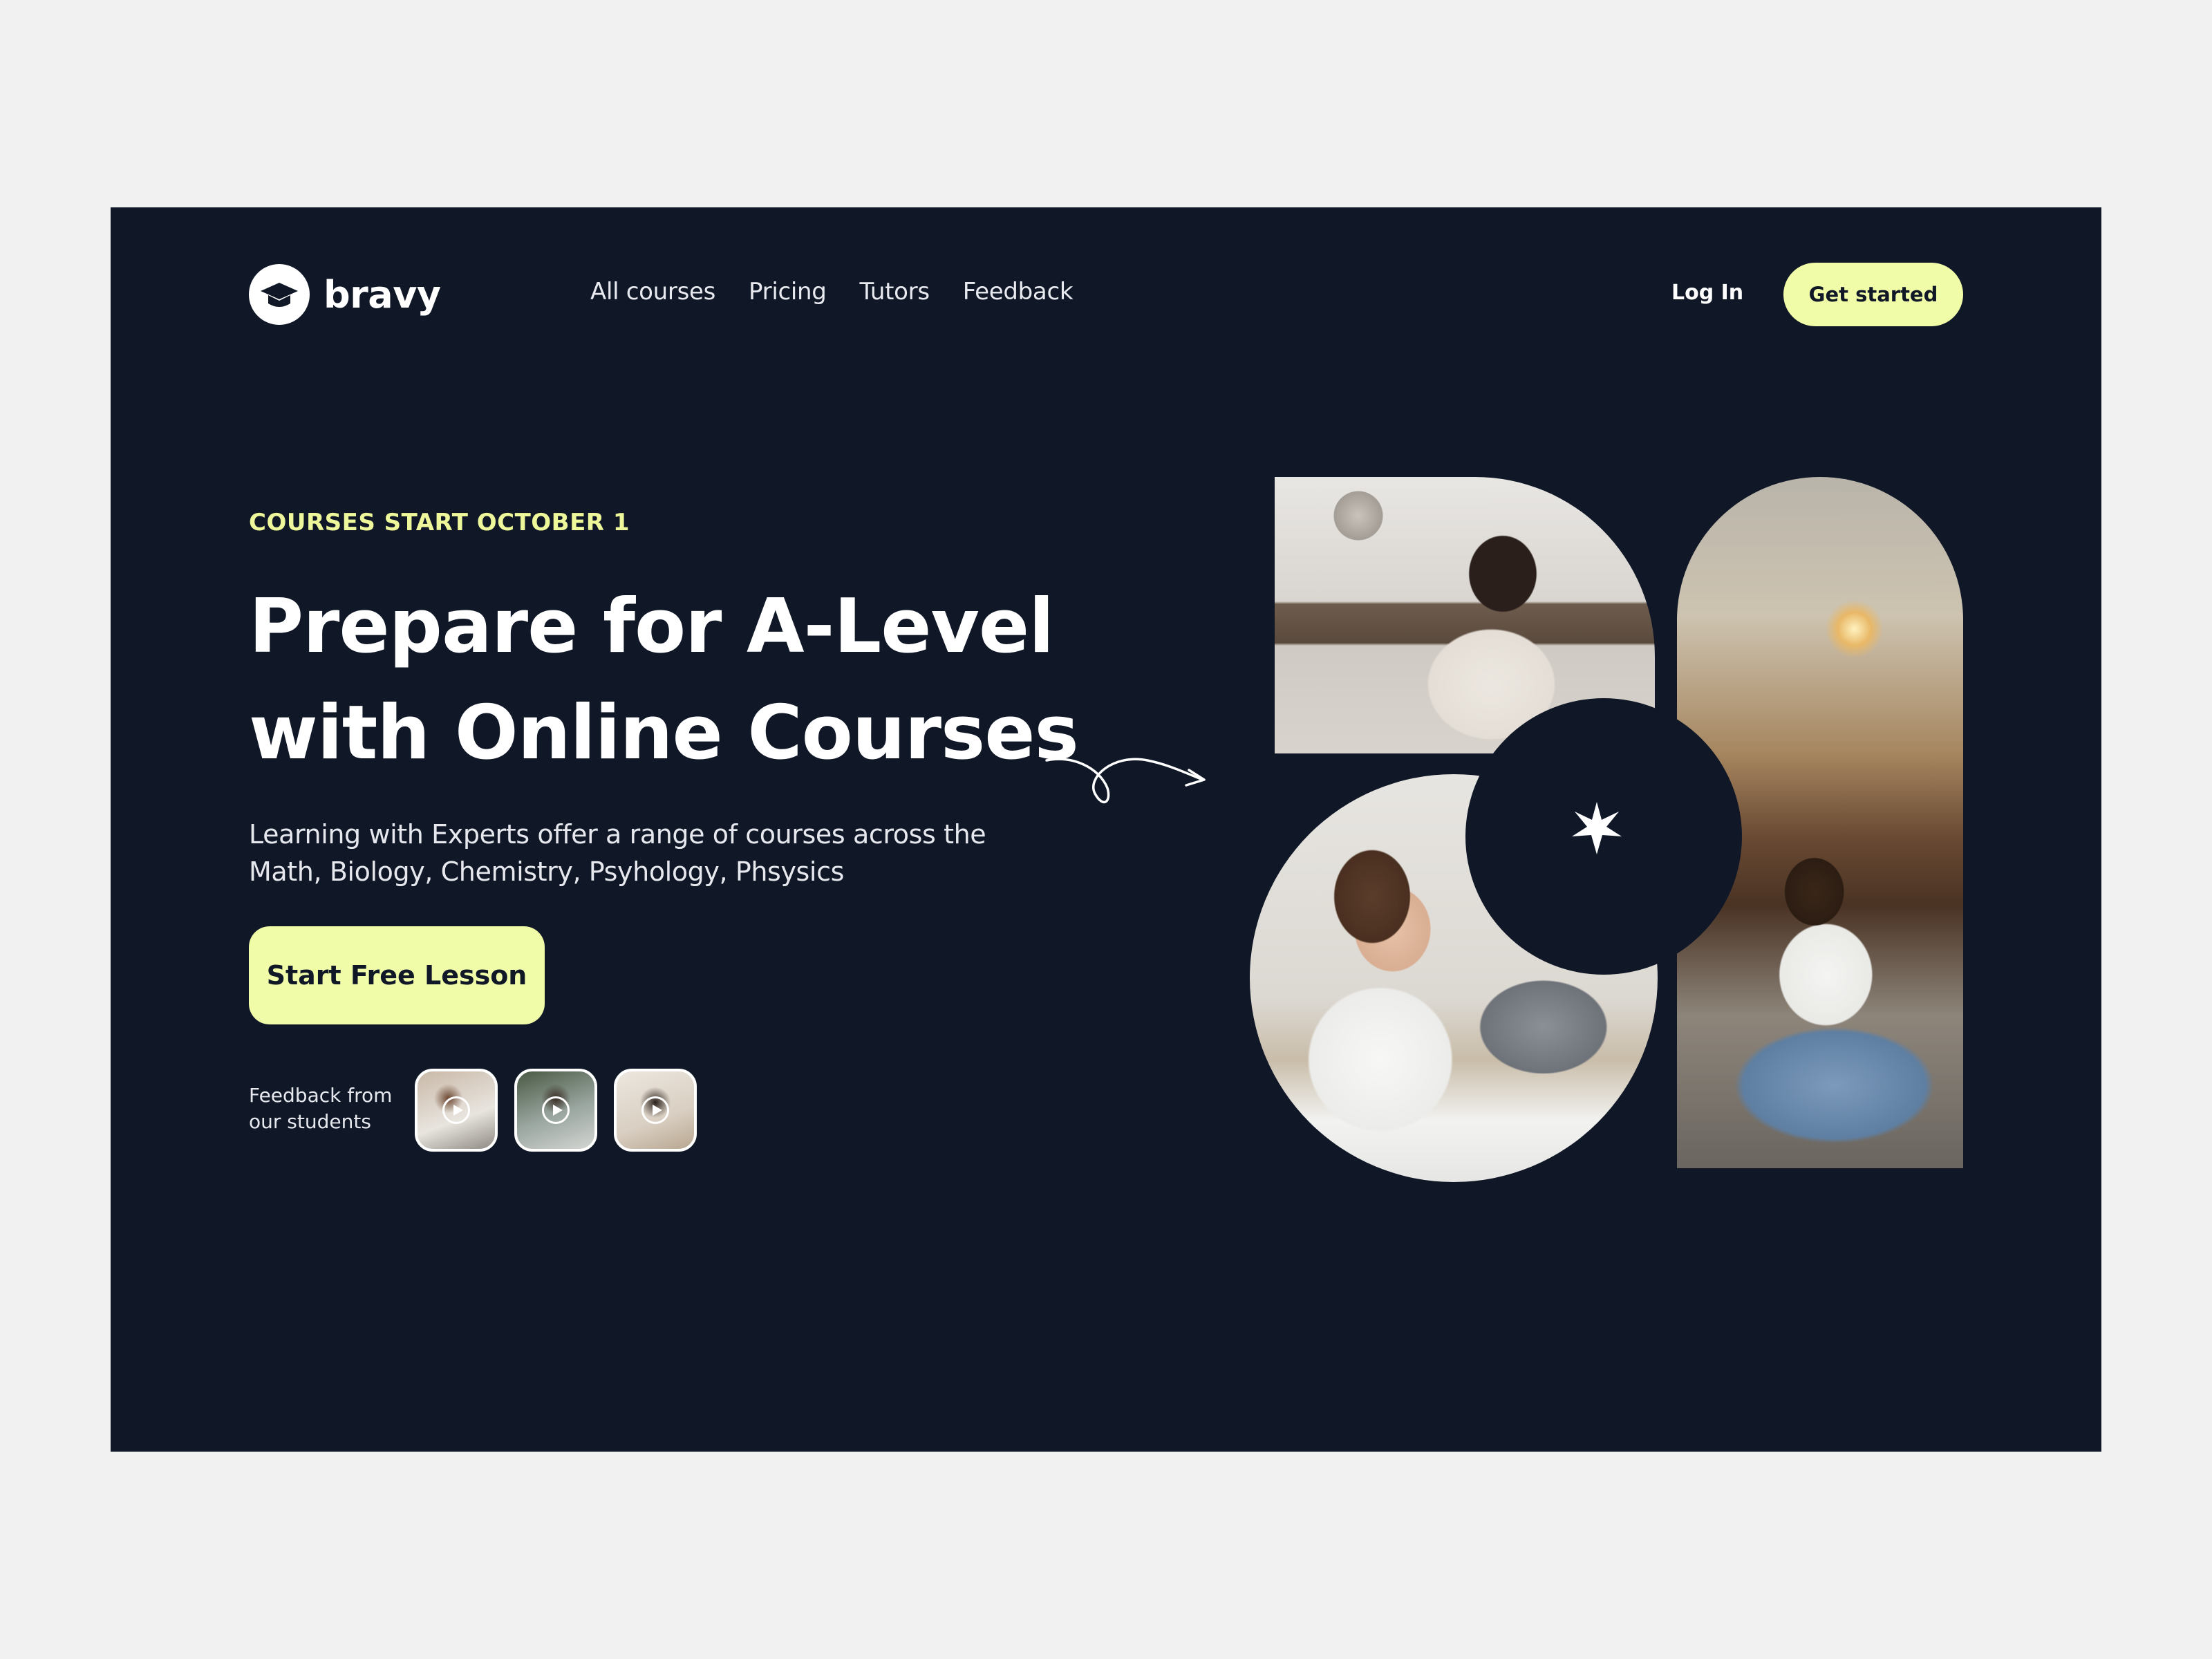 The image size is (2212, 1659). Describe the element at coordinates (1018, 292) in the screenshot. I see `nav-feedback: Feedback` at that location.